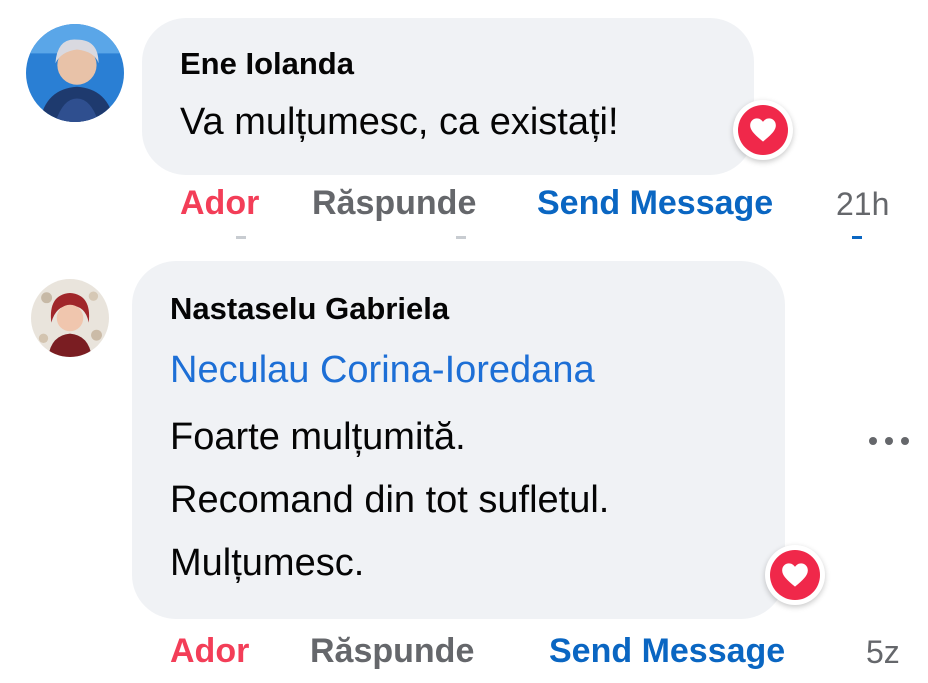  Describe the element at coordinates (70, 318) in the screenshot. I see `avatar-nastaselu-gabriela` at that location.